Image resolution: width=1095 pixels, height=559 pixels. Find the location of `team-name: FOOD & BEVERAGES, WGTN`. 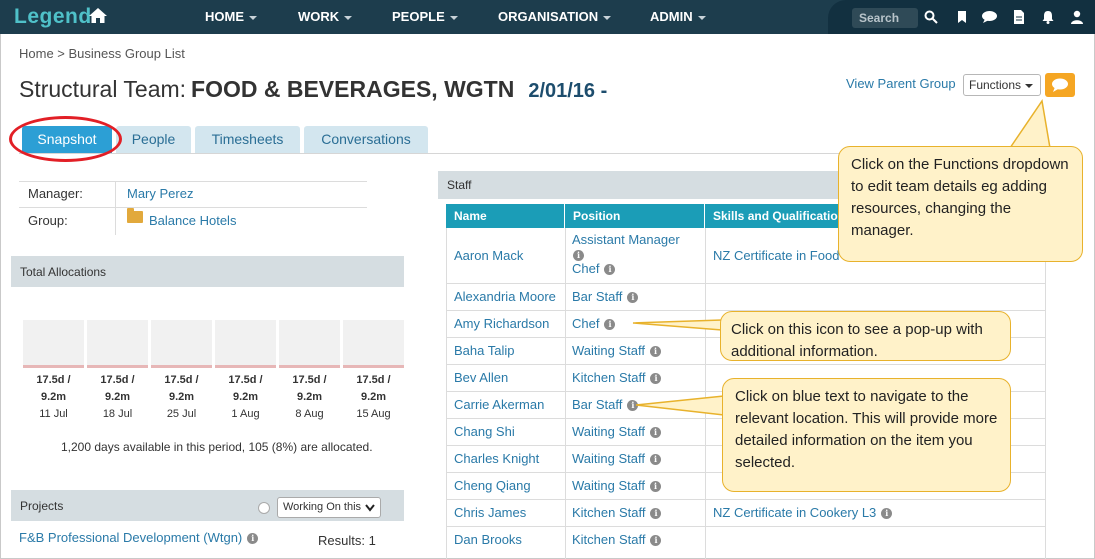

team-name: FOOD & BEVERAGES, WGTN is located at coordinates (353, 89).